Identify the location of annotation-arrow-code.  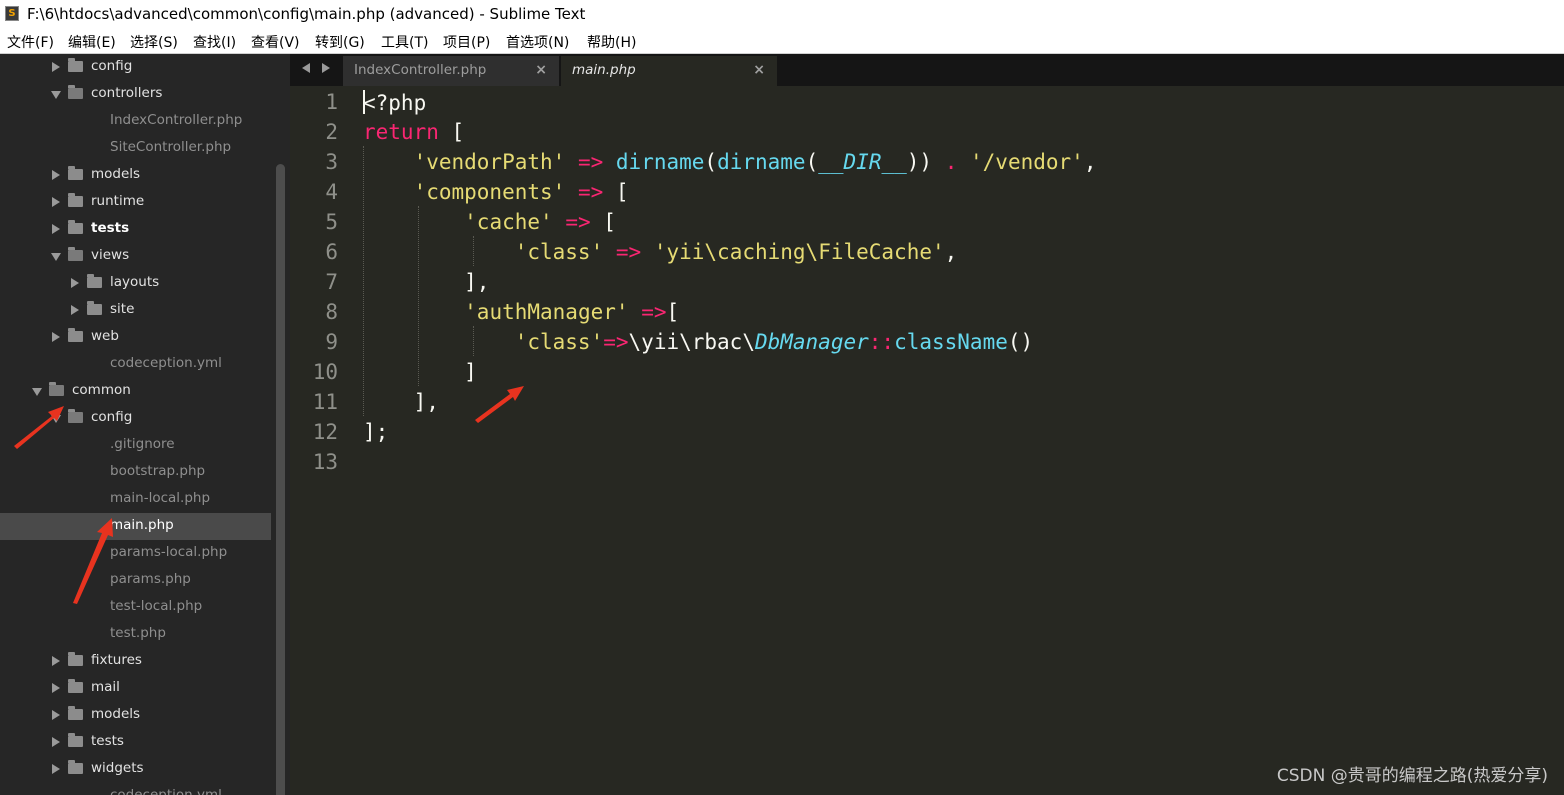
(499, 404).